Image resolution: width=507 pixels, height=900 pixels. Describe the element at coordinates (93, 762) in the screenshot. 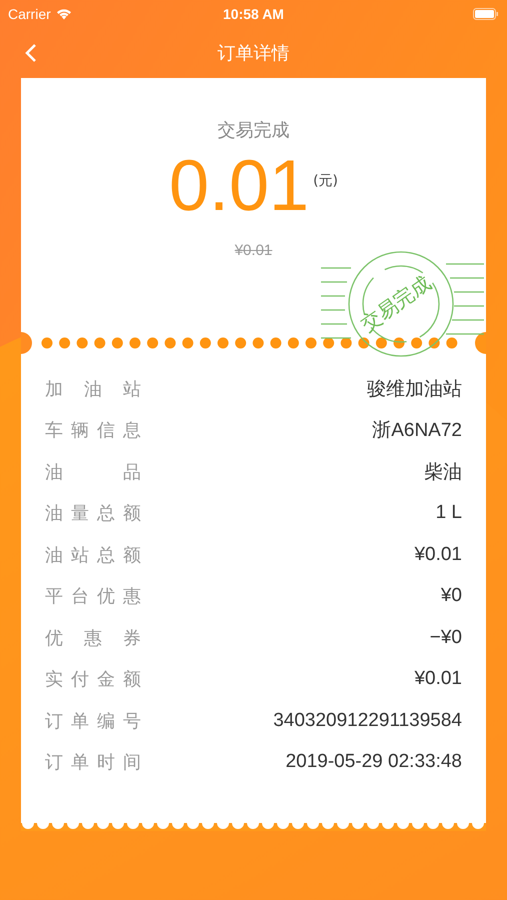

I see `detail-label: 订单时间` at that location.